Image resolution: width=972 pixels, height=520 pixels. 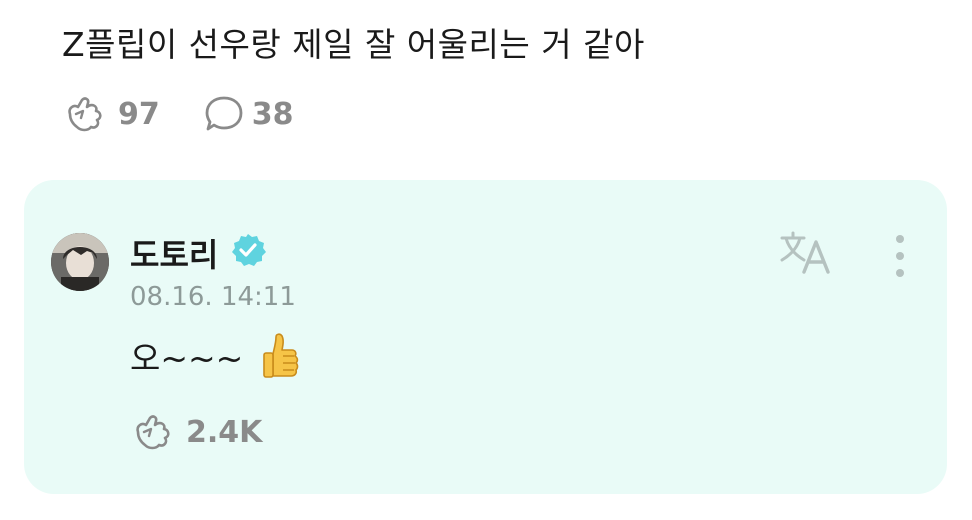 What do you see at coordinates (213, 297) in the screenshot?
I see `reply-timestamp: 08.16. 14:11` at bounding box center [213, 297].